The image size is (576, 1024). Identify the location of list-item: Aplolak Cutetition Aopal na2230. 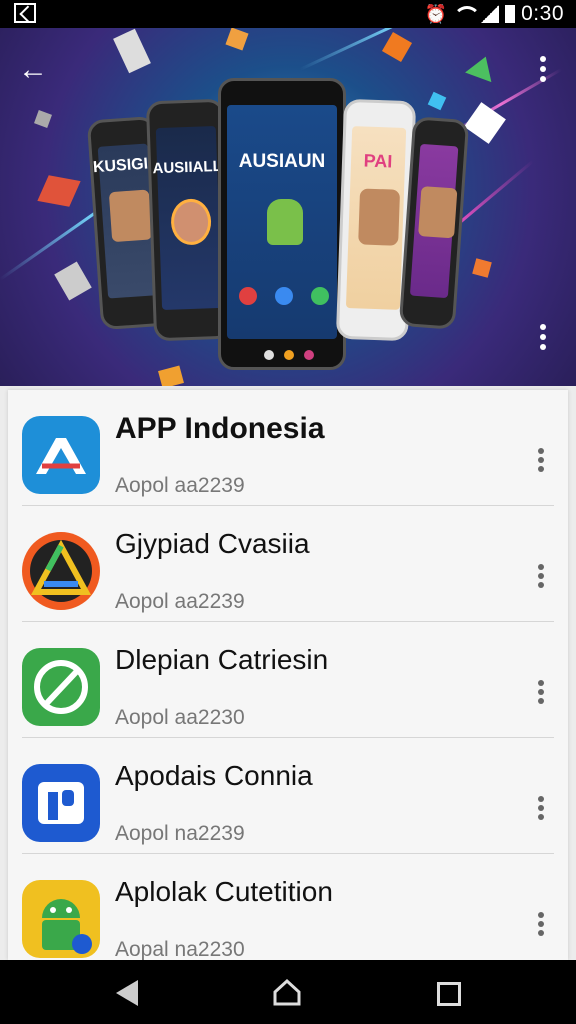
(288, 907).